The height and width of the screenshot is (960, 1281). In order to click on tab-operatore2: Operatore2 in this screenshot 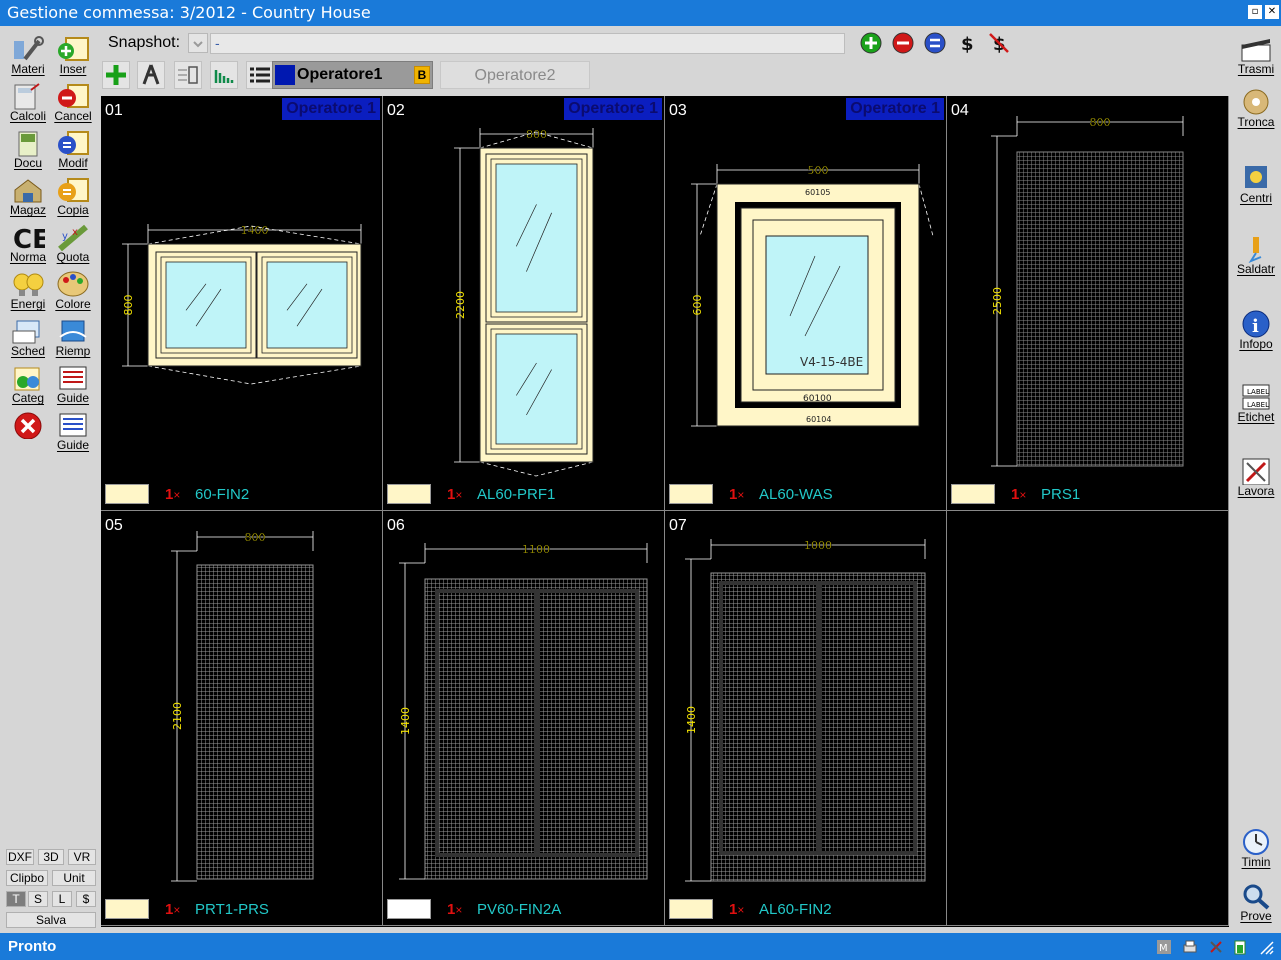, I will do `click(515, 75)`.